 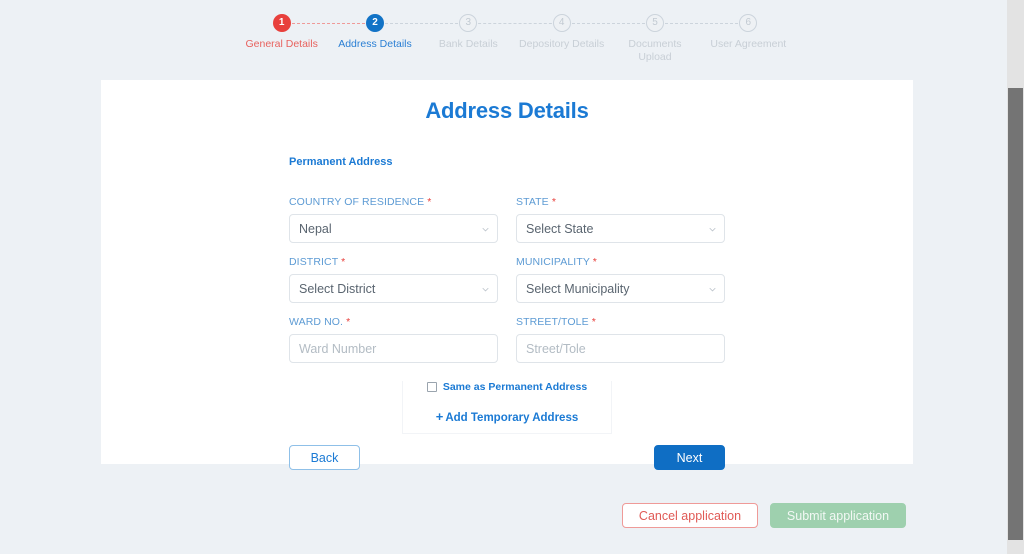 I want to click on section-title-permanent-address: Permanent Address, so click(x=341, y=162).